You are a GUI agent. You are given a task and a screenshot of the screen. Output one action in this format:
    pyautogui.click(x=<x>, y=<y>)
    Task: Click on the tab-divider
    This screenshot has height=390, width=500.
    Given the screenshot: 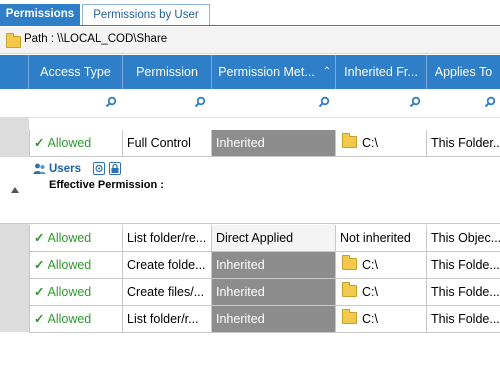 What is the action you would take?
    pyautogui.click(x=250, y=25)
    